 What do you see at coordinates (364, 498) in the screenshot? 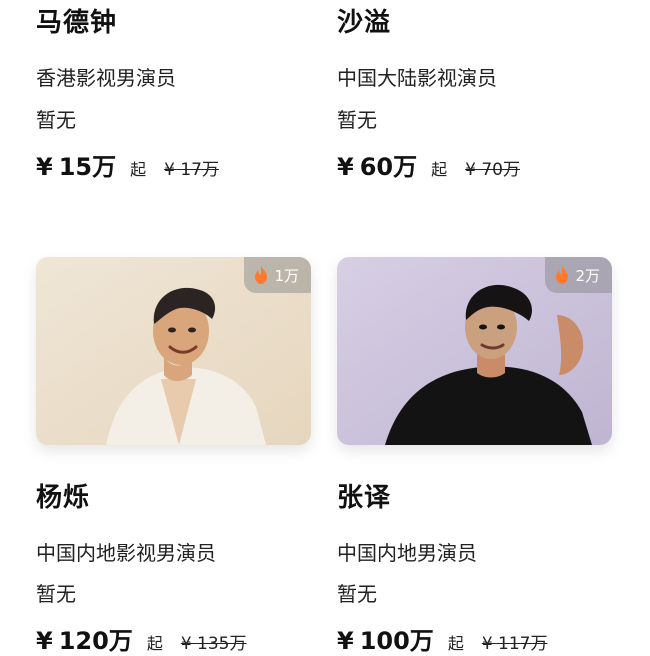
I see `actor-name: 张译` at bounding box center [364, 498].